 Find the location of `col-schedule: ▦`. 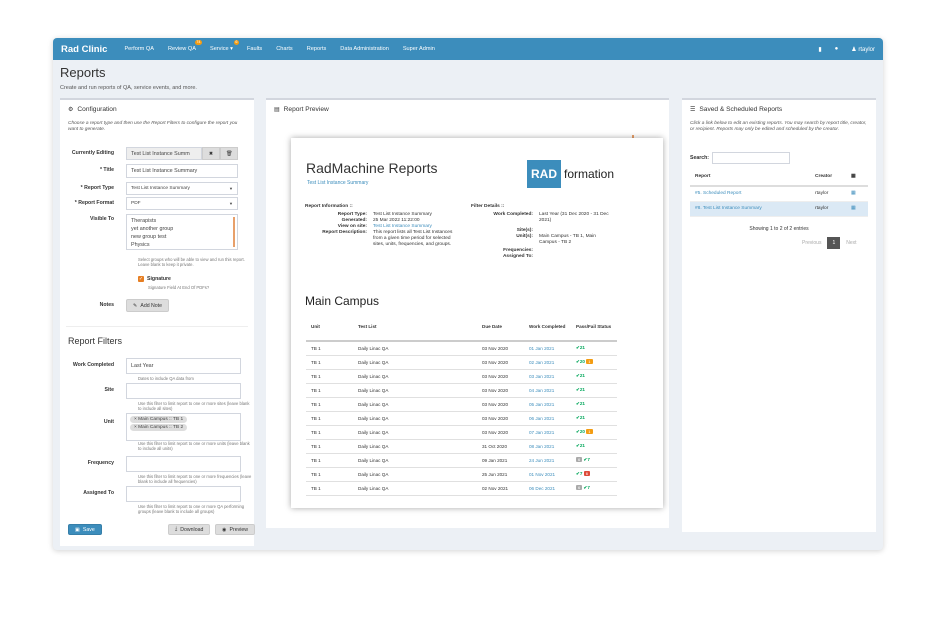

col-schedule: ▦ is located at coordinates (857, 177).